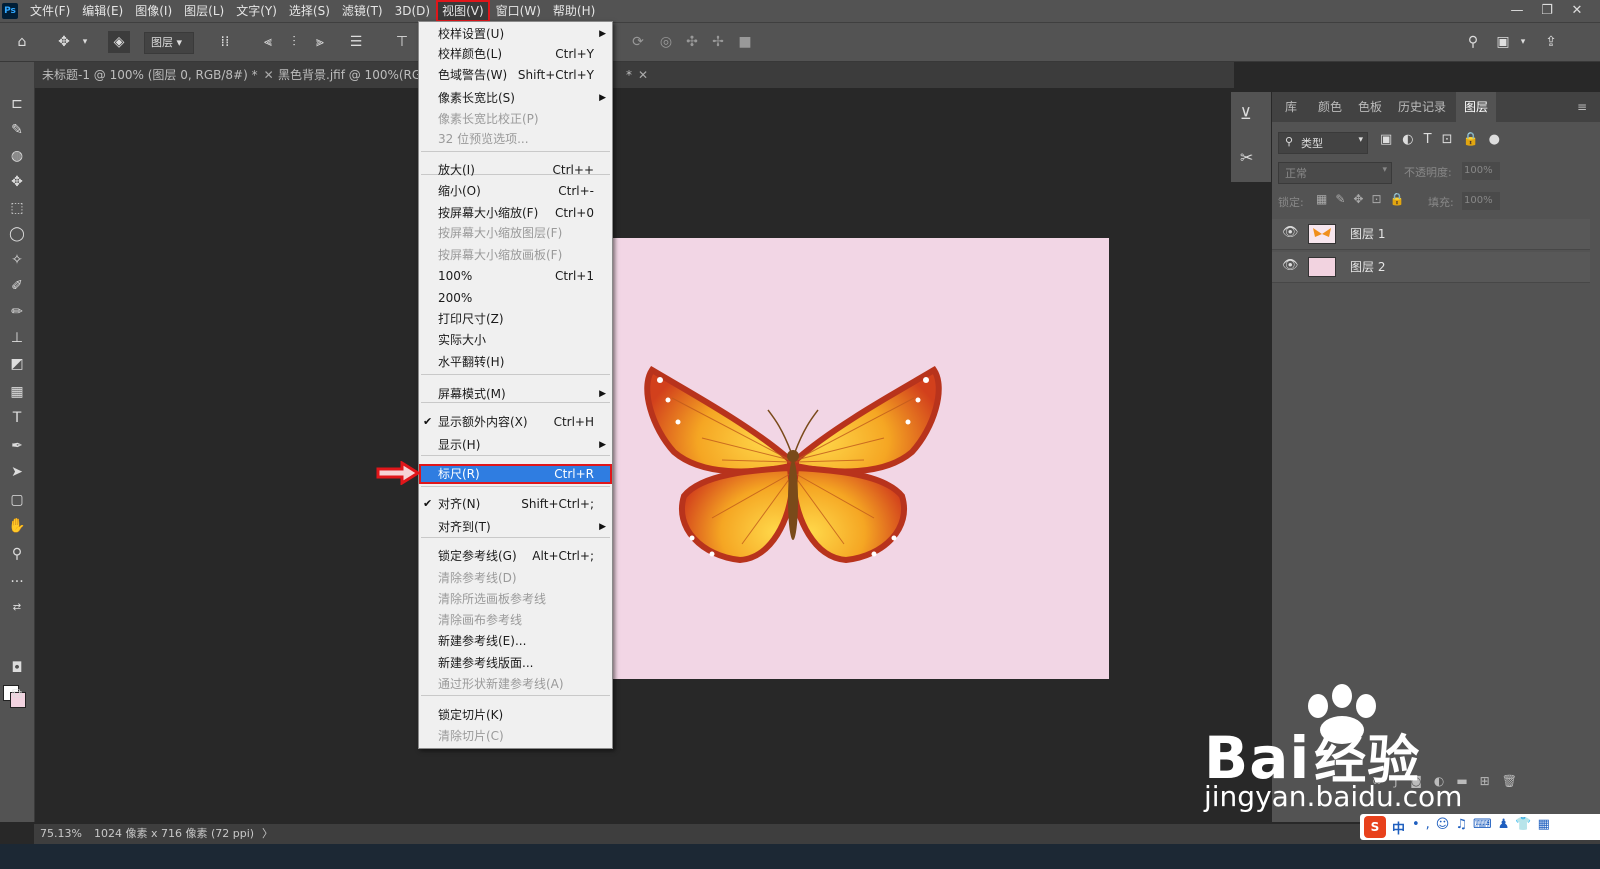  Describe the element at coordinates (515, 504) in the screenshot. I see `view-menu-item: ✔ 对齐(N) Shift+Ctrl+;` at that location.